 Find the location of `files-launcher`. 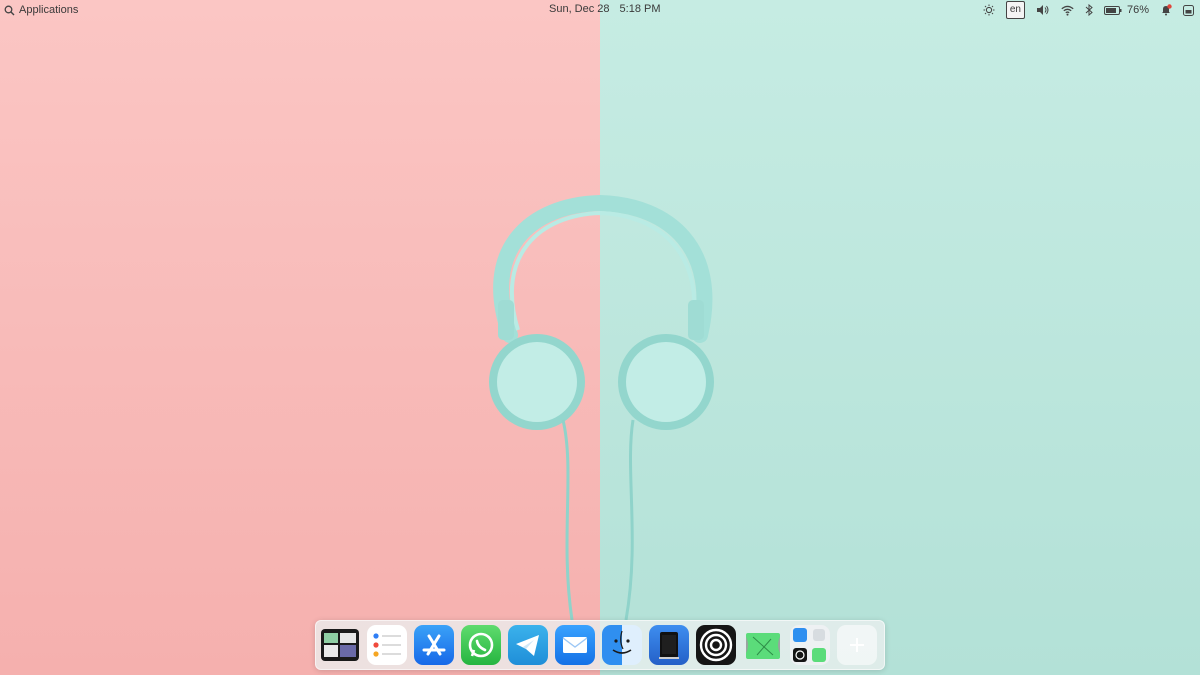

files-launcher is located at coordinates (622, 645).